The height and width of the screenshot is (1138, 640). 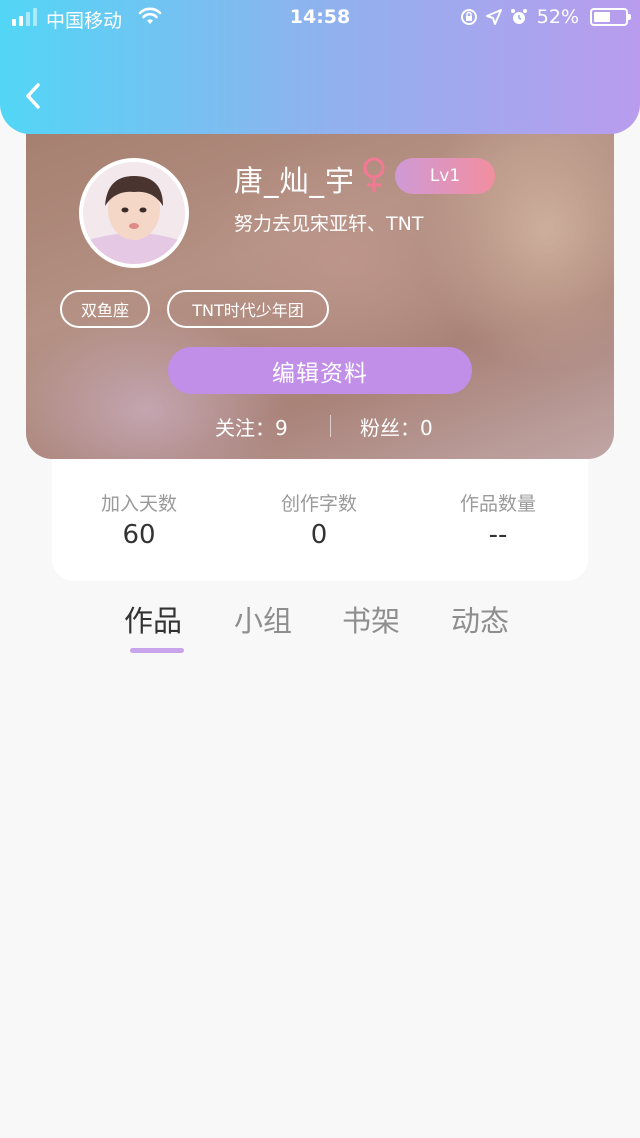 I want to click on stats-card: 加入天数 60 创作字数 0 作品数量 --, so click(x=320, y=520).